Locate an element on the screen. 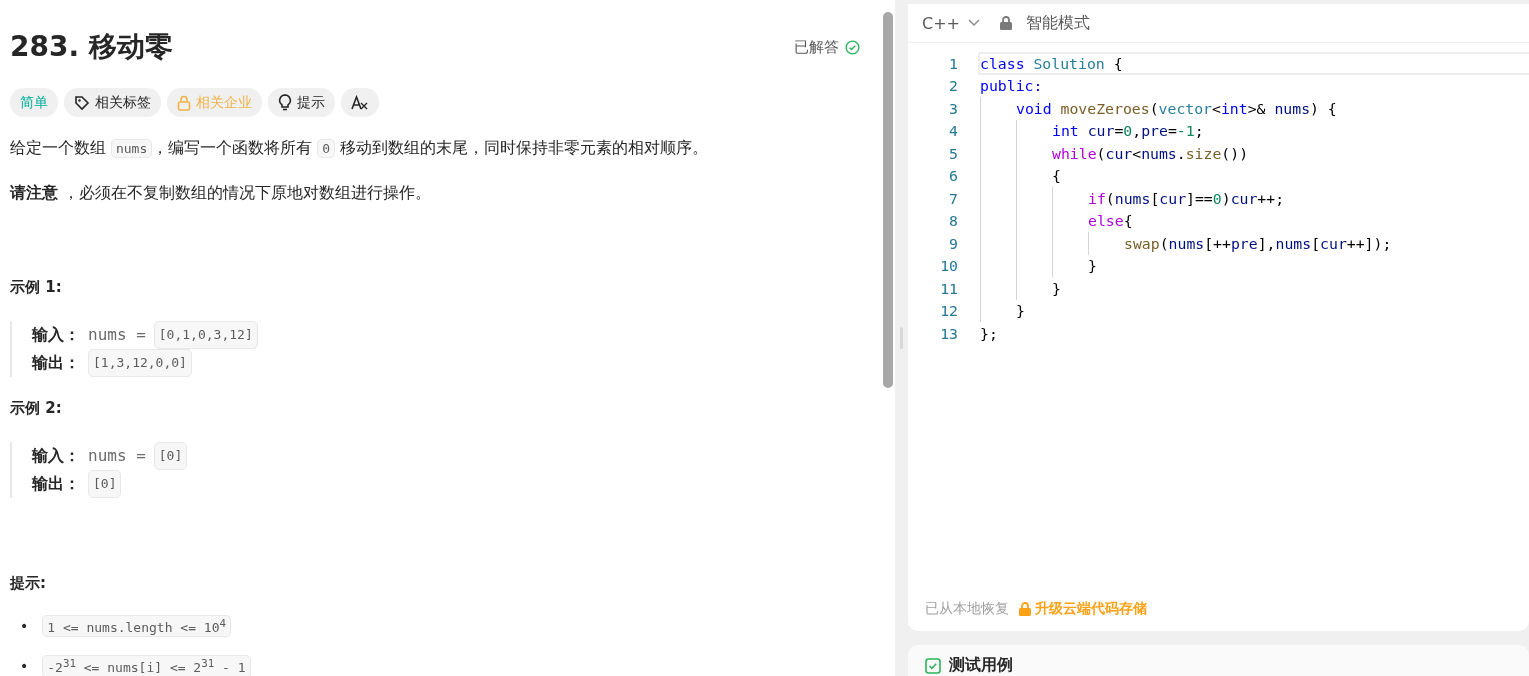 This screenshot has height=676, width=1529. code-line: }; is located at coordinates (989, 333).